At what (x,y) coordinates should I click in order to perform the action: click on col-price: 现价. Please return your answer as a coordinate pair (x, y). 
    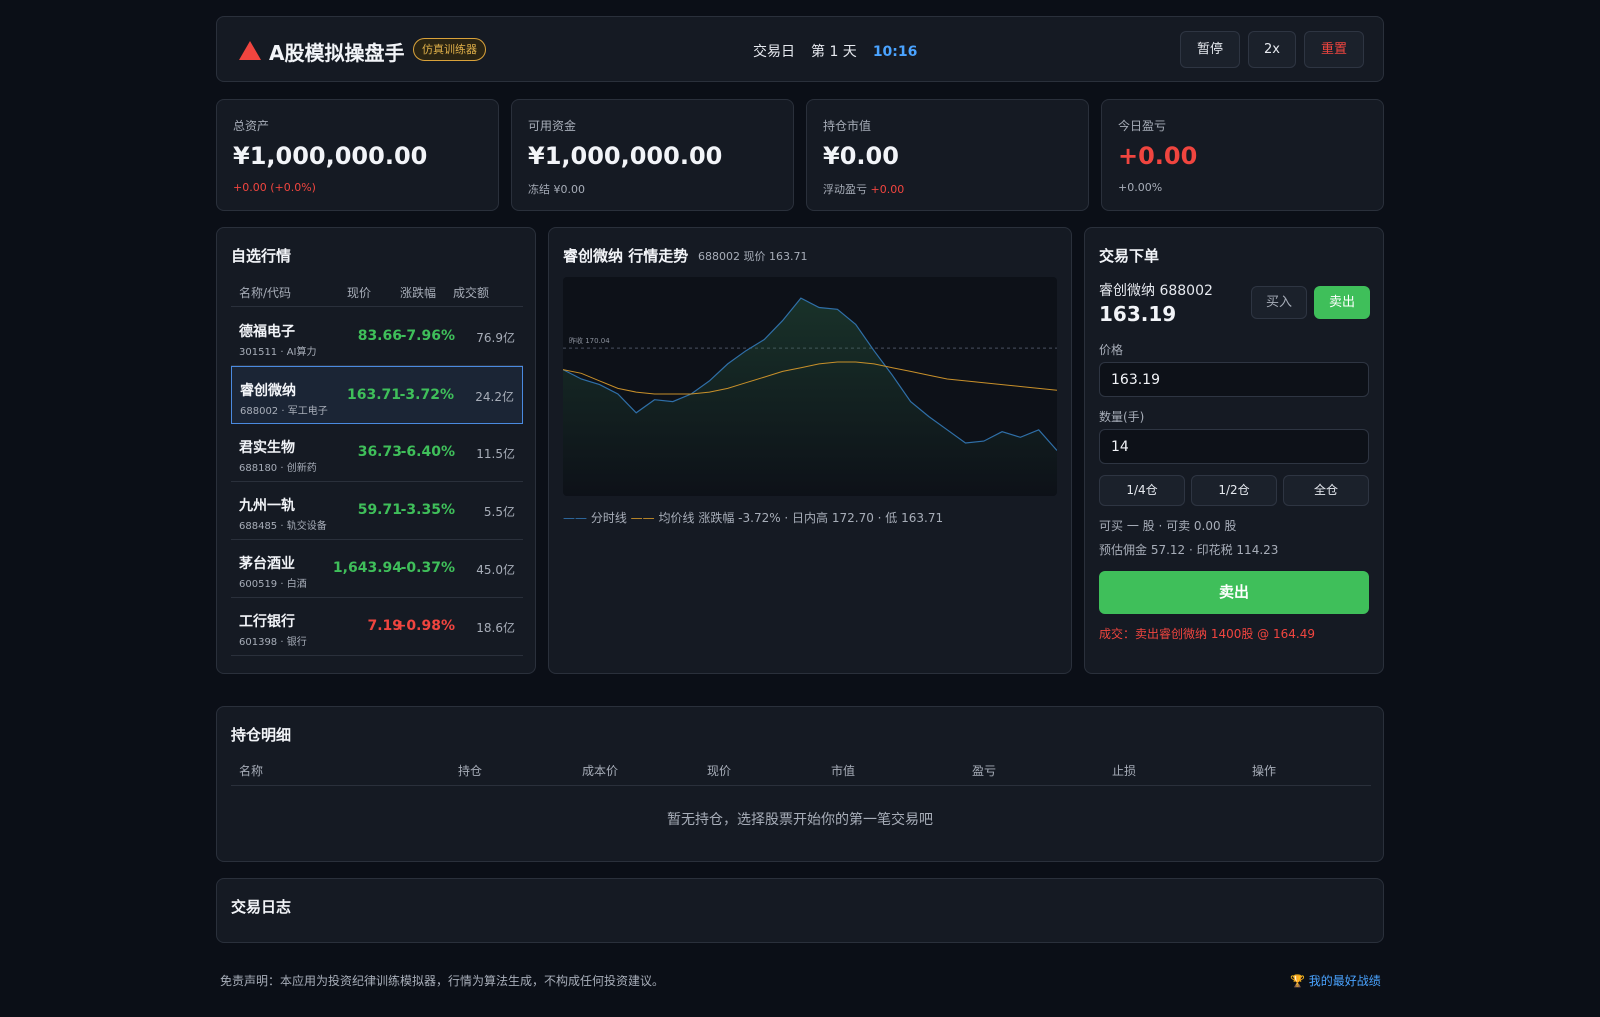
    Looking at the image, I should click on (719, 771).